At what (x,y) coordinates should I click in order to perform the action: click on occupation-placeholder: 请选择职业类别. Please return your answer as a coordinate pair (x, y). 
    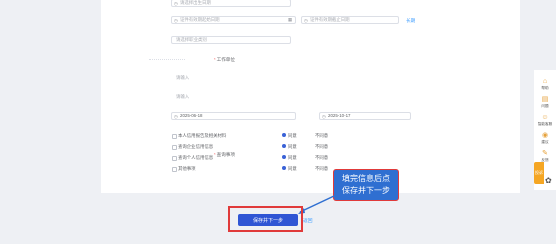
    Looking at the image, I should click on (191, 39).